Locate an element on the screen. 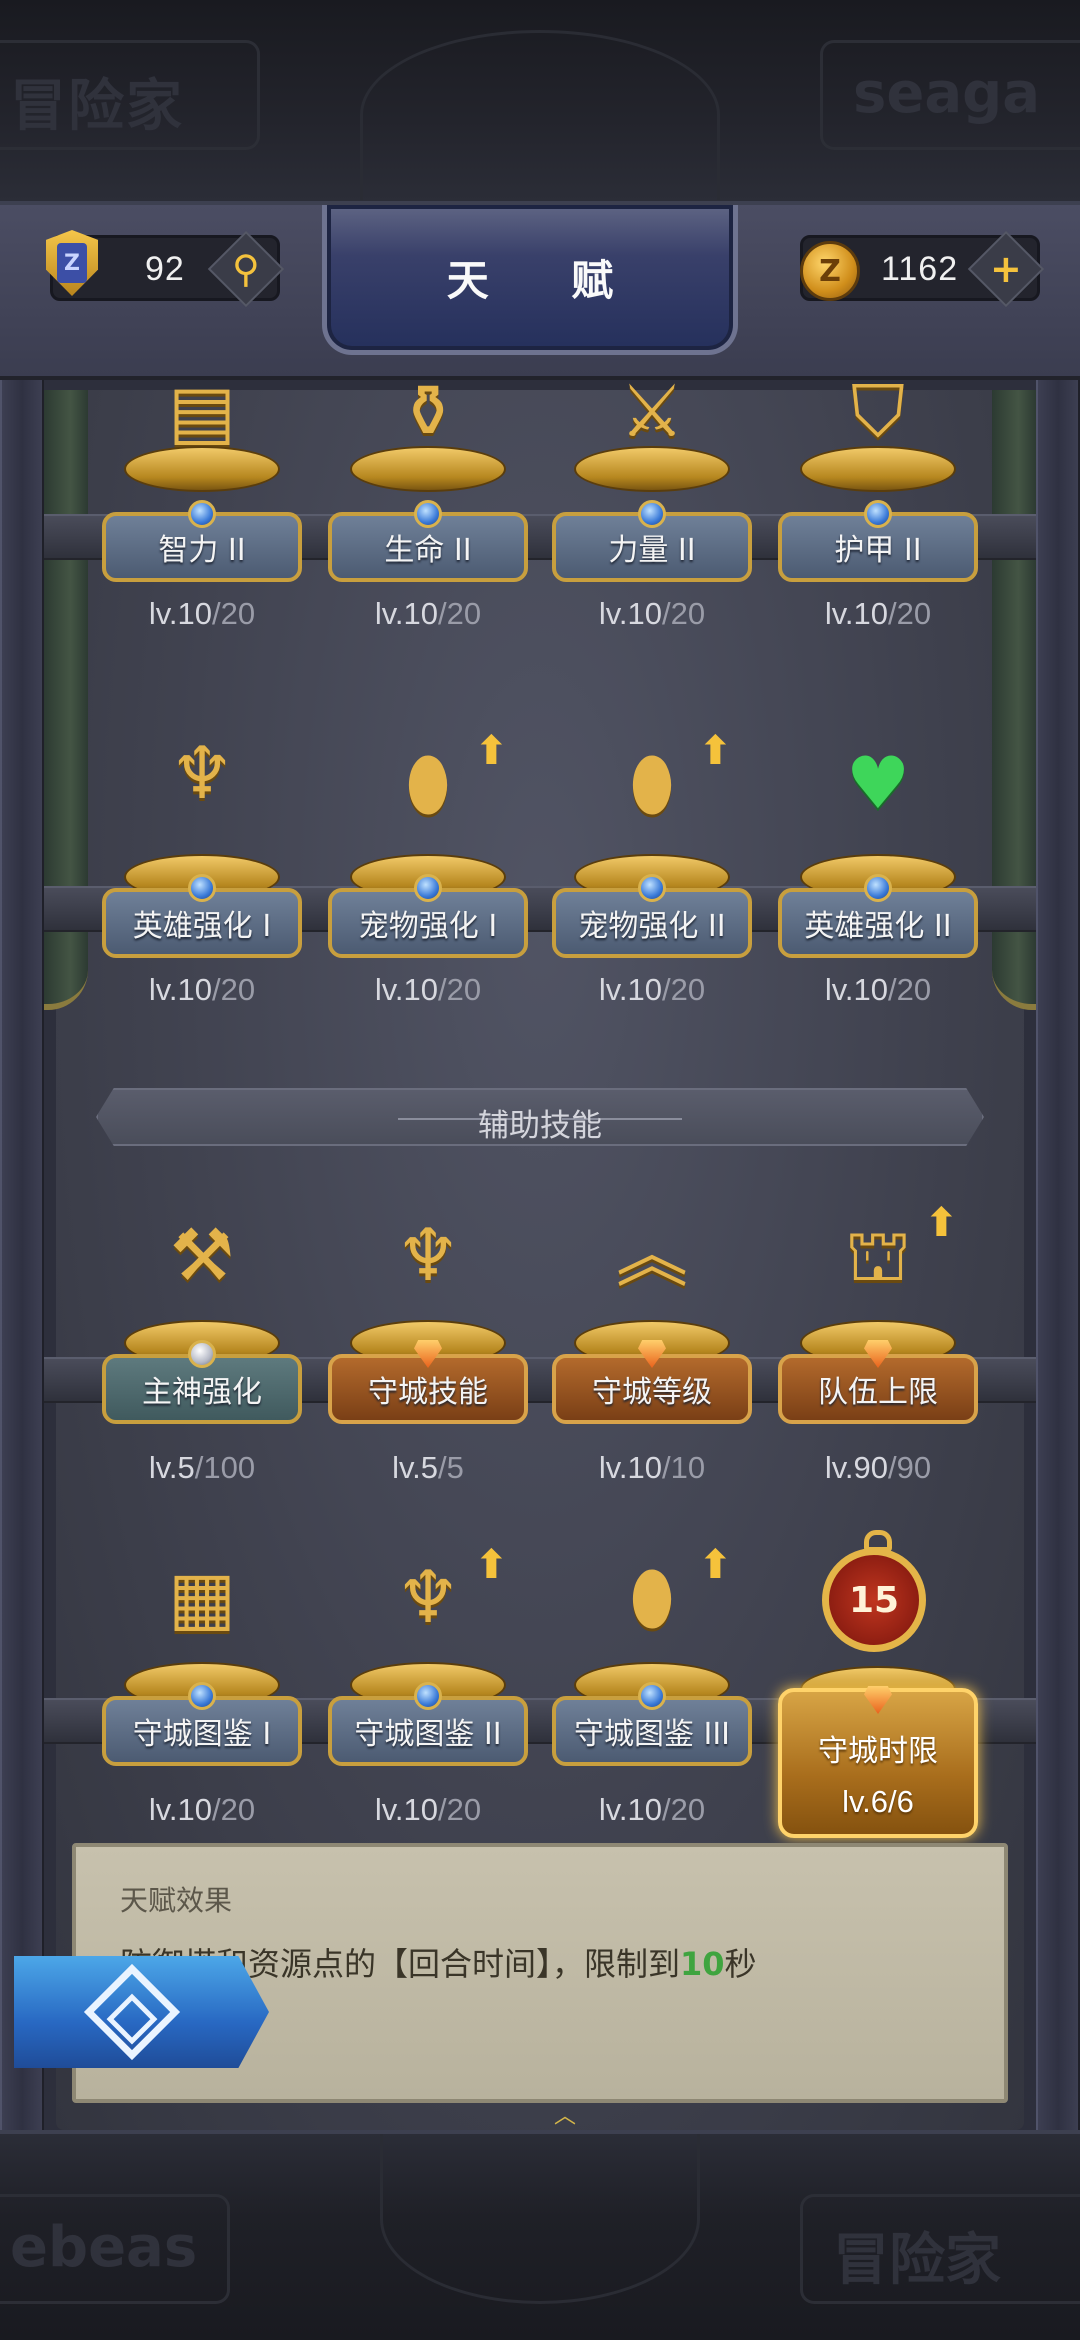 The width and height of the screenshot is (1080, 2340). plus-icon: + is located at coordinates (1006, 269).